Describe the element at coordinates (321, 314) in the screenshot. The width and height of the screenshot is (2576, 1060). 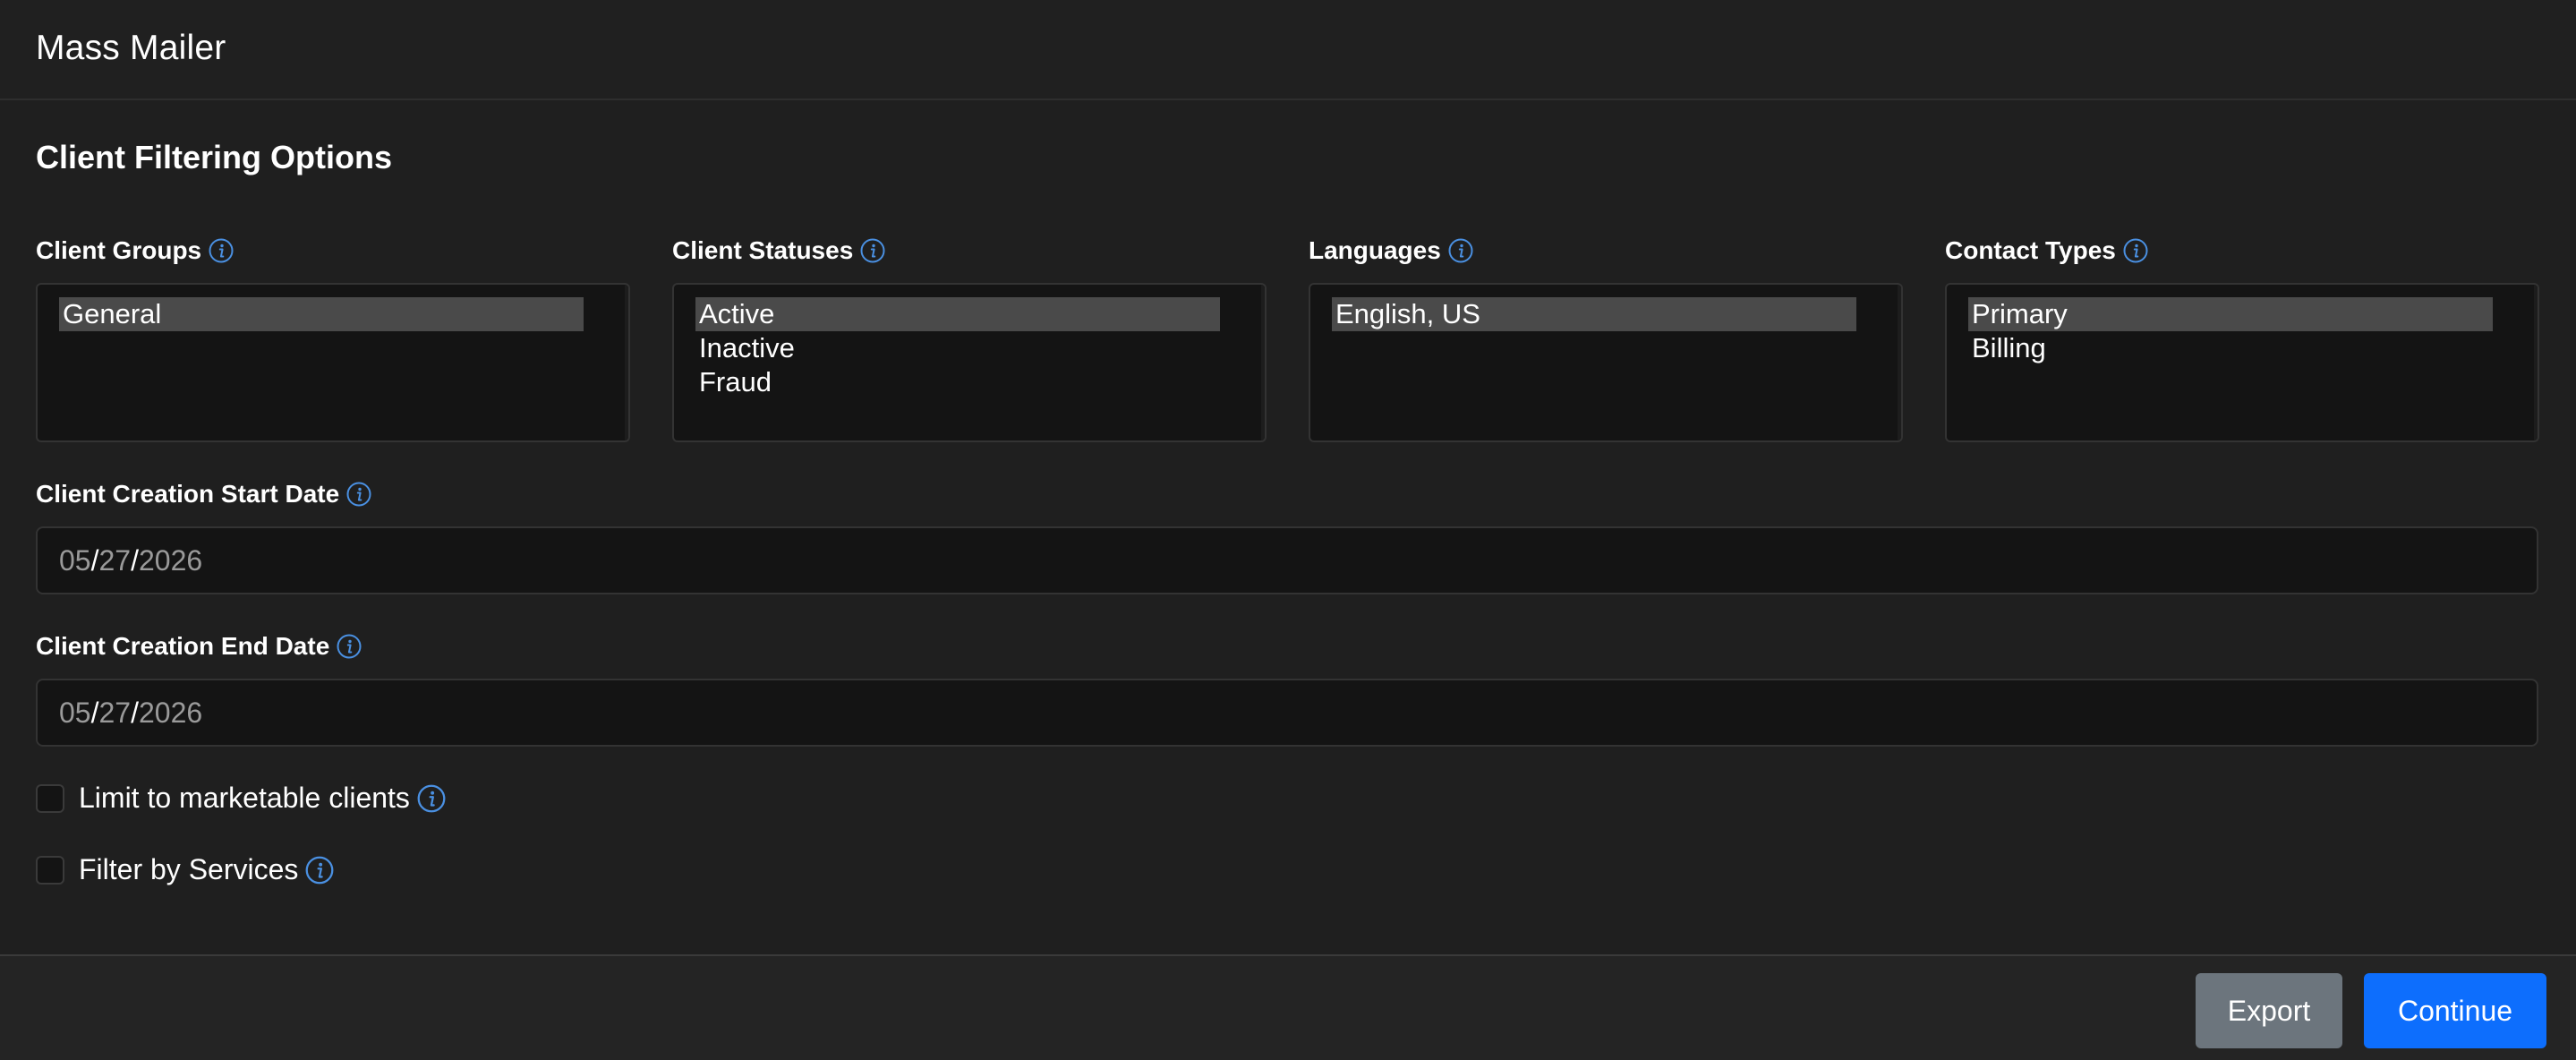
I see `select-option: General` at that location.